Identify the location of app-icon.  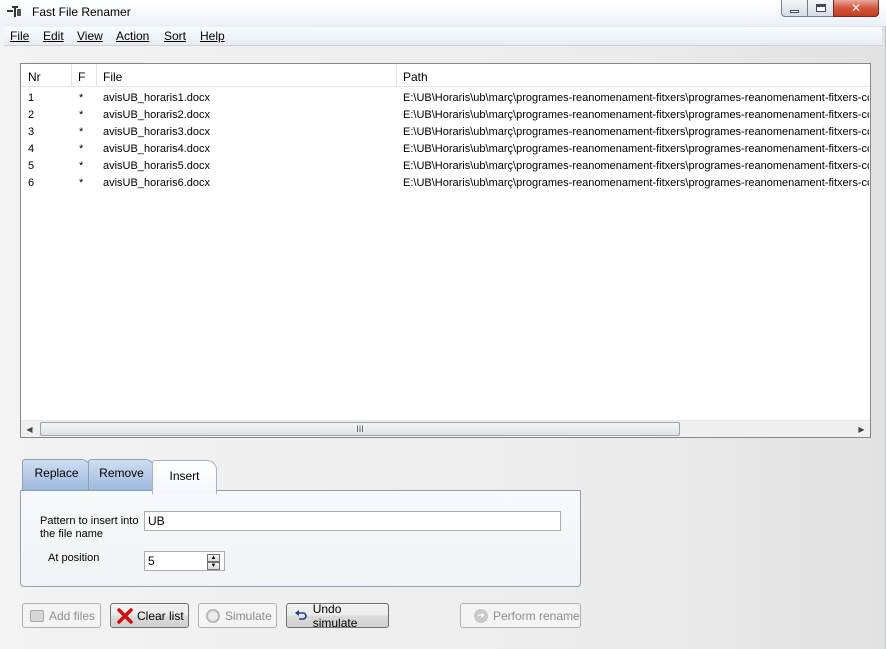
(14, 11).